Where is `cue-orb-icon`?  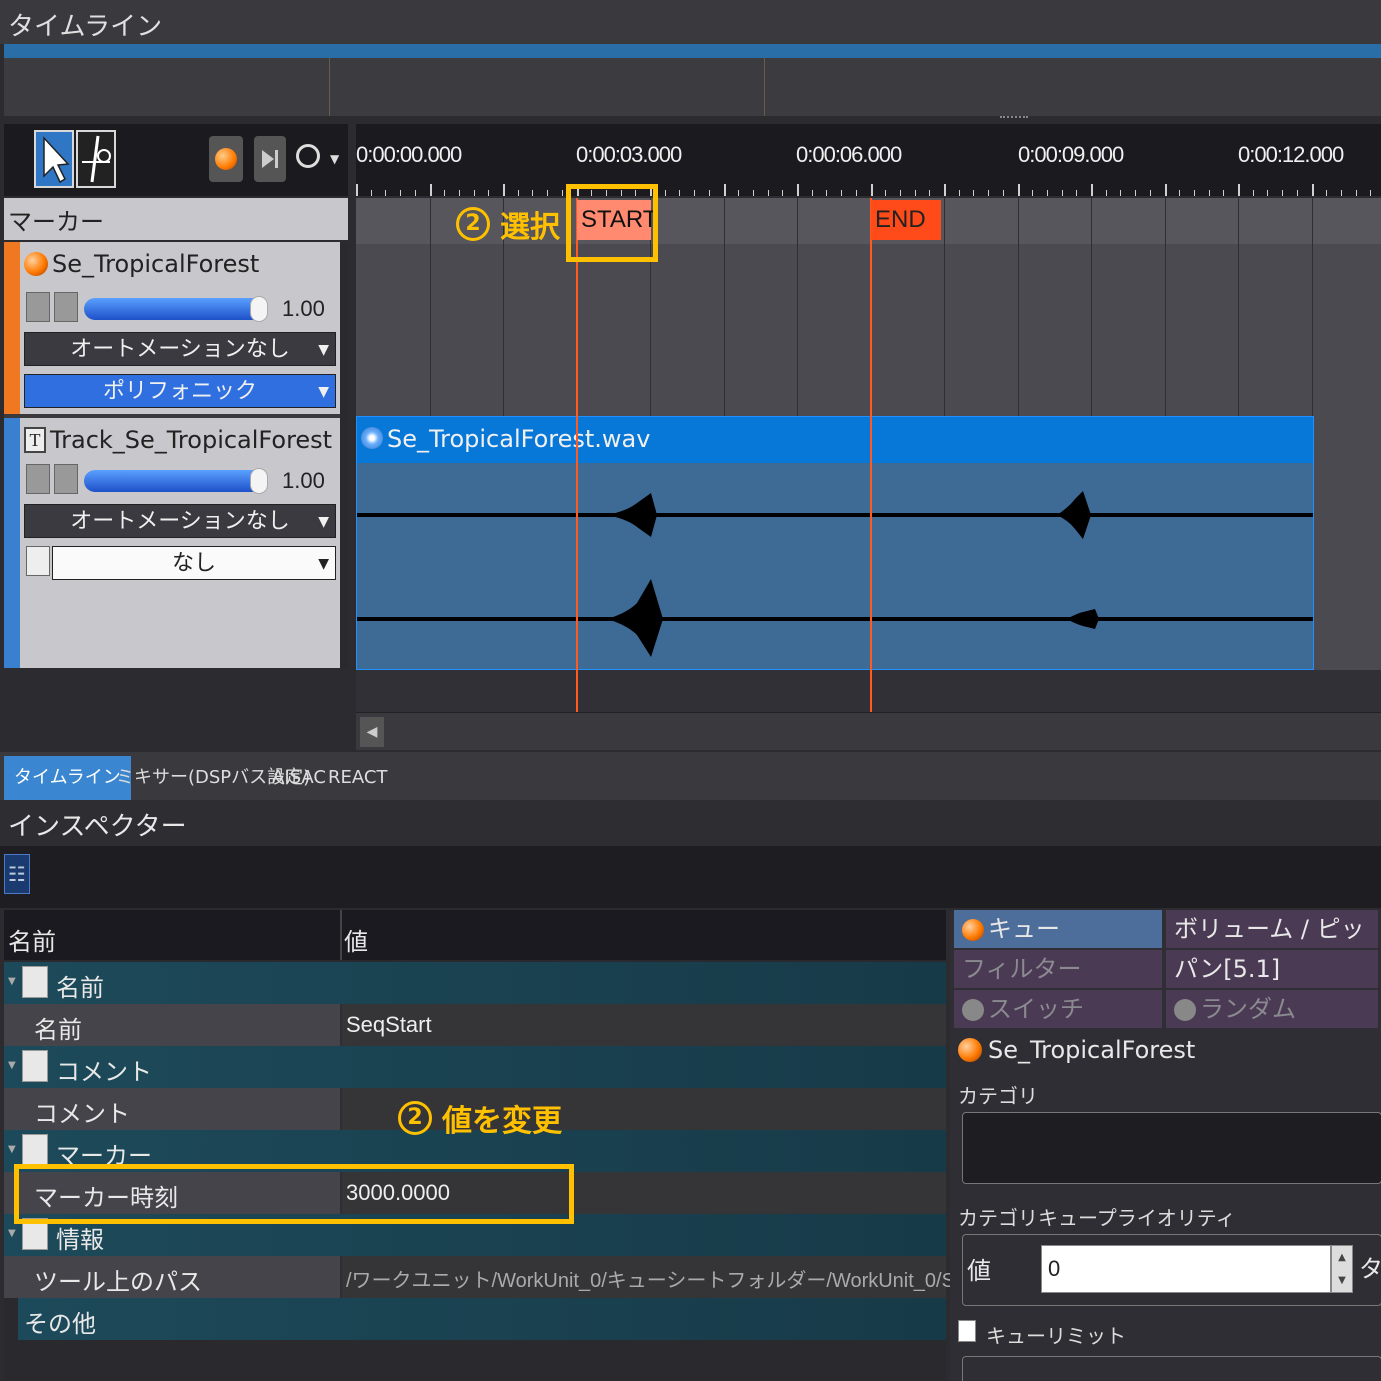 cue-orb-icon is located at coordinates (970, 1050).